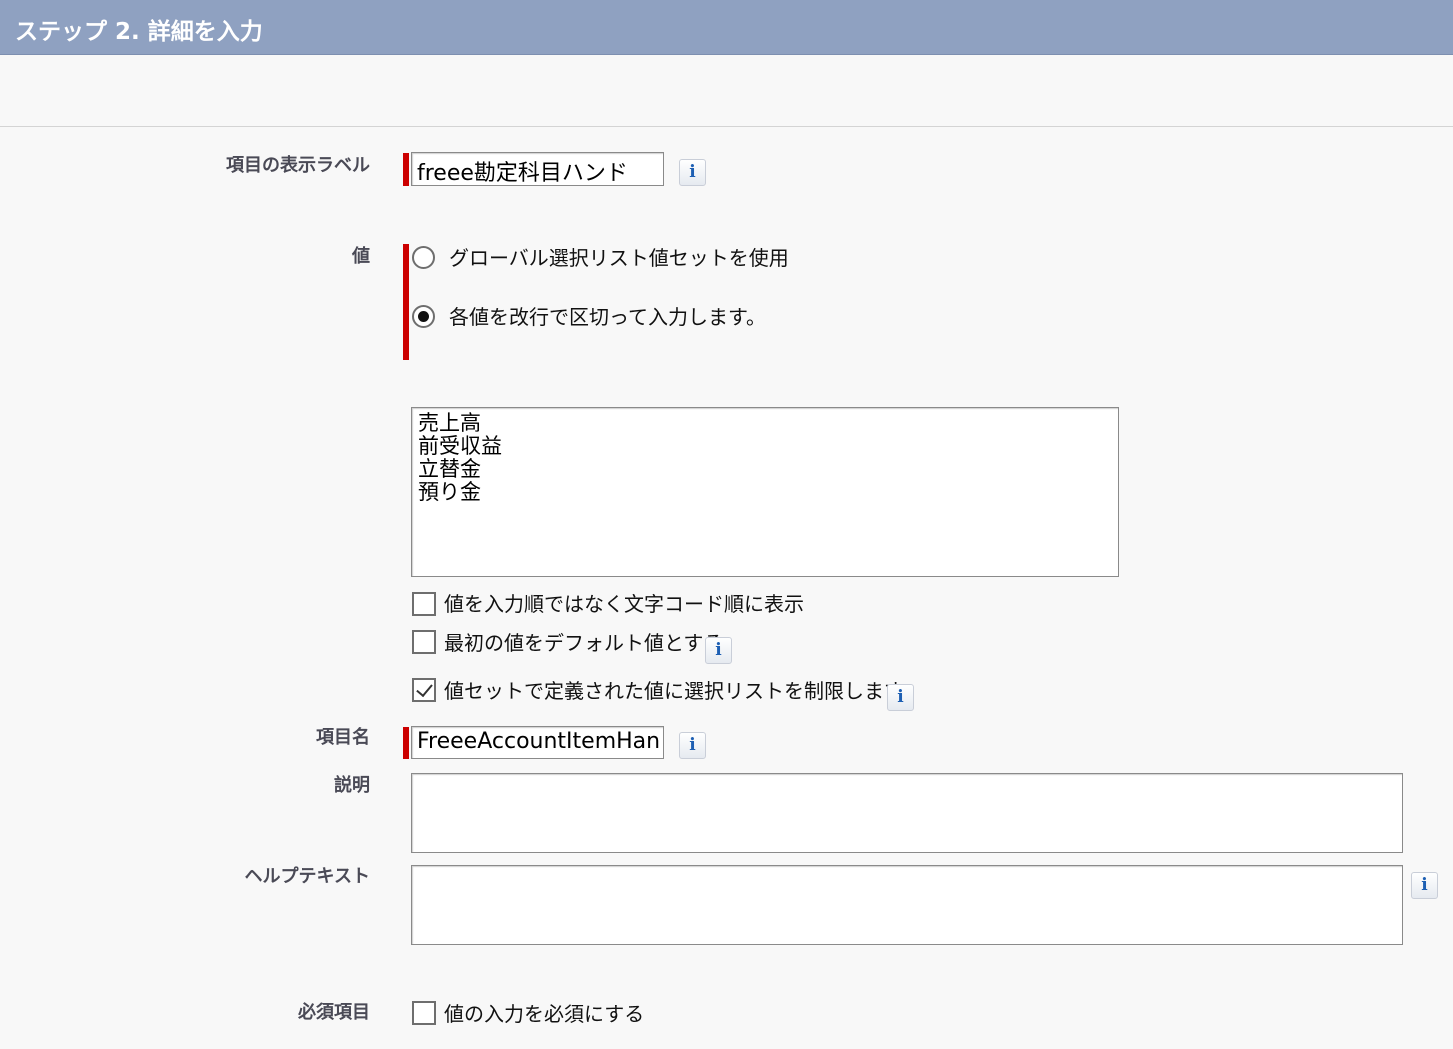  What do you see at coordinates (692, 172) in the screenshot?
I see `display-label-info-icon: i` at bounding box center [692, 172].